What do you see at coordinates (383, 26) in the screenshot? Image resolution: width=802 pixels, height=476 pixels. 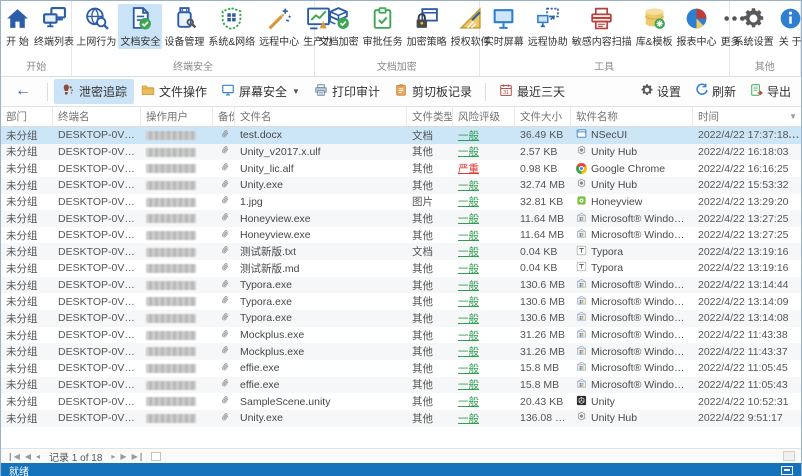 I see `ribbon-item-approval-tasks: 审批任务` at bounding box center [383, 26].